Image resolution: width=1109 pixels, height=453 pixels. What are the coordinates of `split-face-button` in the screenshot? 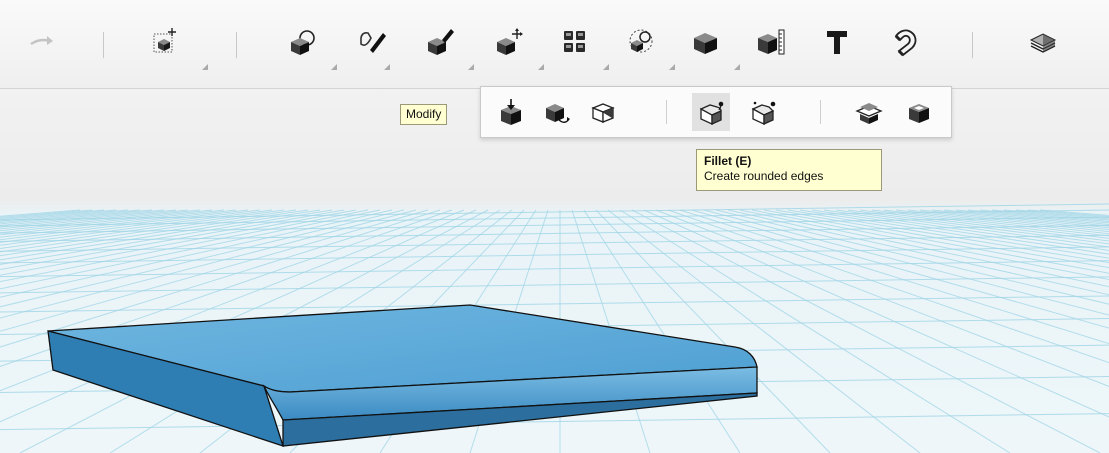 It's located at (603, 112).